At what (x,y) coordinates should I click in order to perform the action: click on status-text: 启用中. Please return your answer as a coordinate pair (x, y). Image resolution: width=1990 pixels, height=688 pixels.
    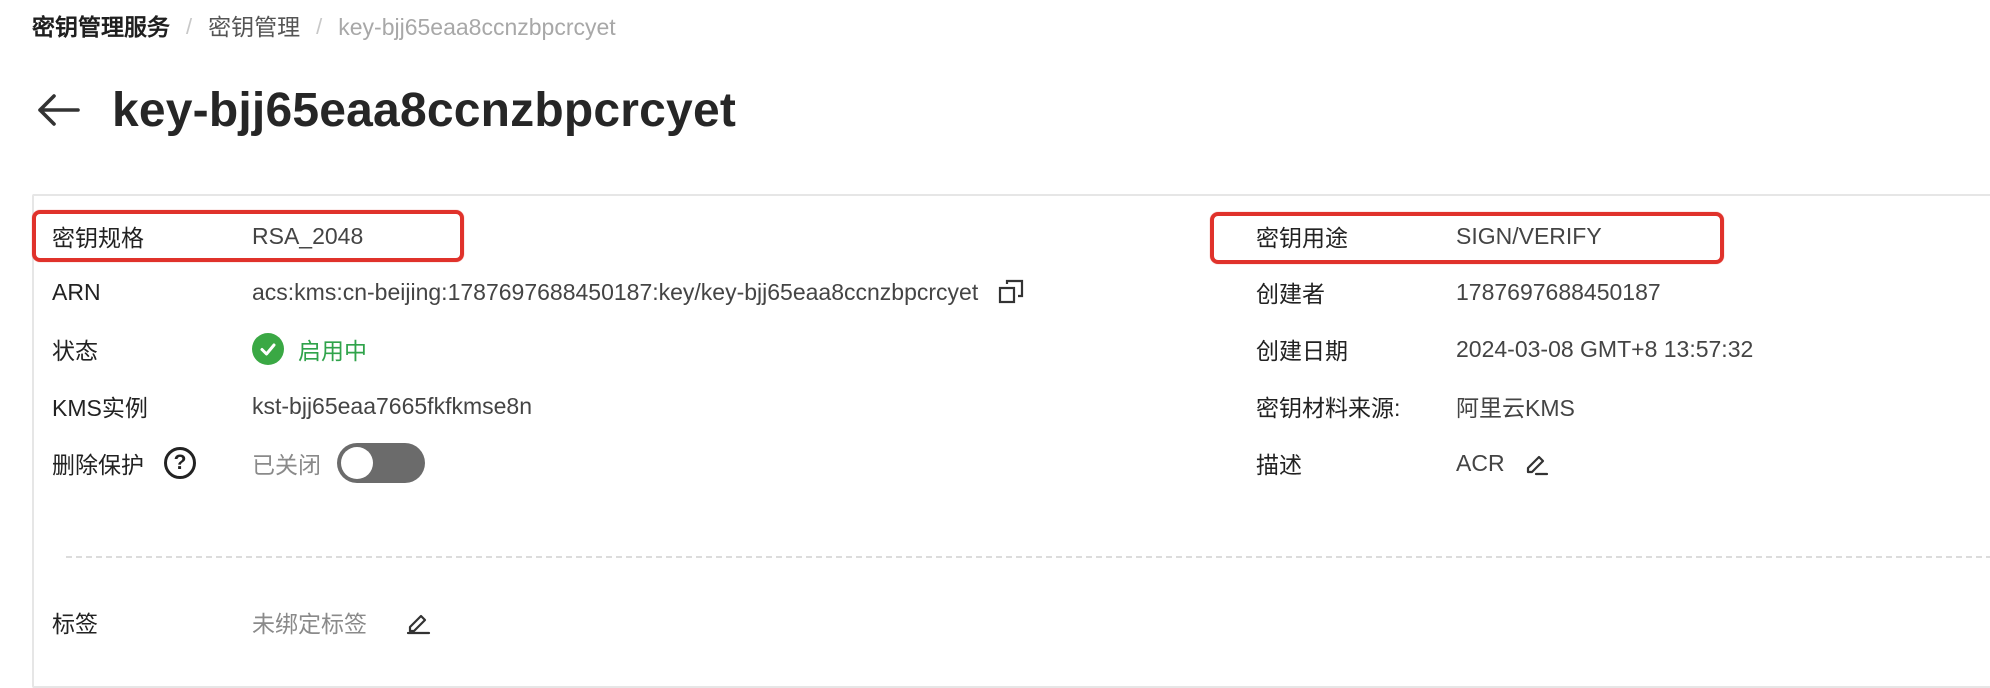
    Looking at the image, I should click on (332, 351).